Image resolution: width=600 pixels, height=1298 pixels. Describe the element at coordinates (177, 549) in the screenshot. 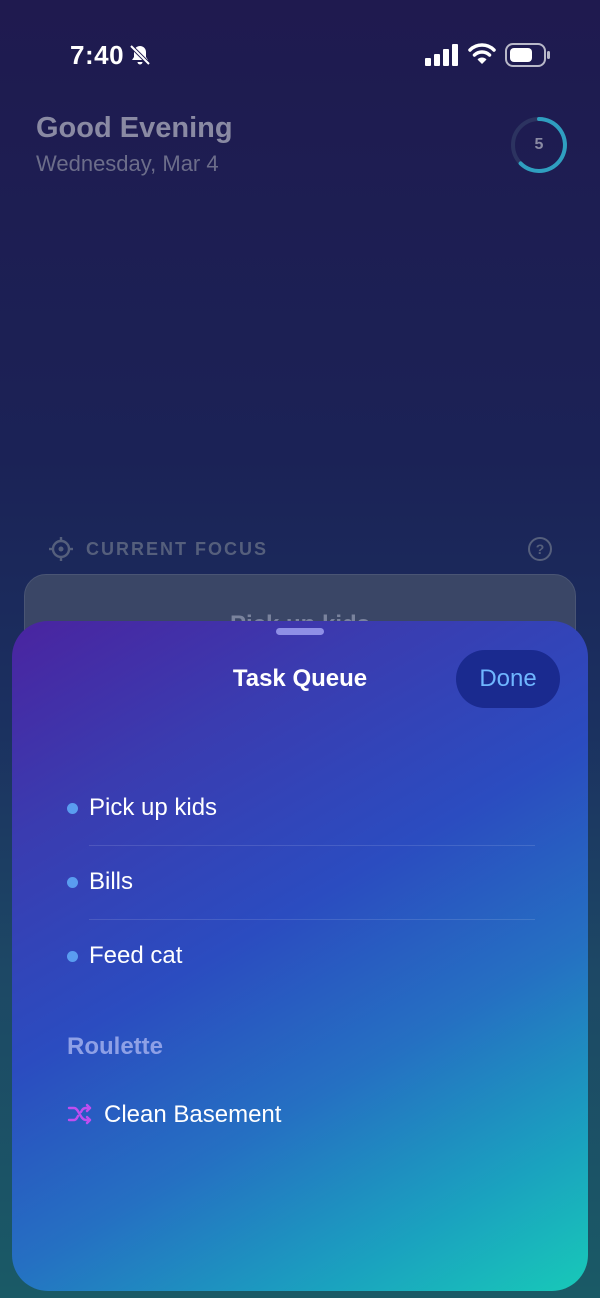

I see `current-focus-label: CURRENT FOCUS` at that location.